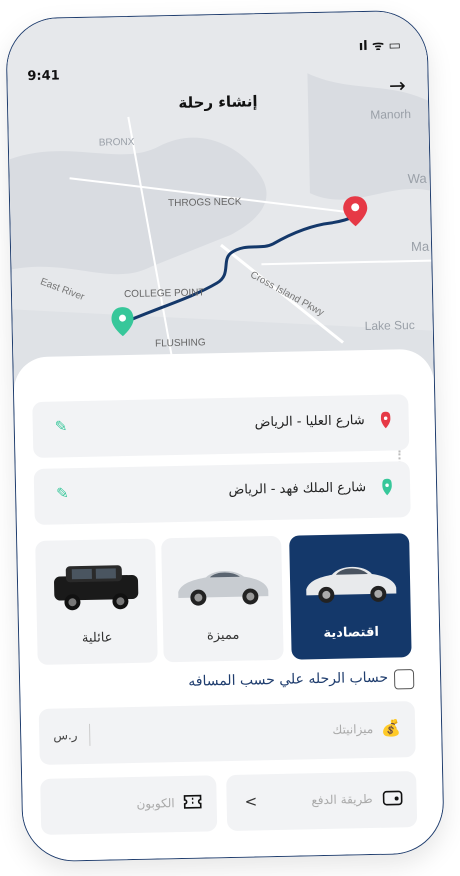 This screenshot has height=876, width=460. Describe the element at coordinates (129, 805) in the screenshot. I see `coupon-button: الكوبون` at that location.